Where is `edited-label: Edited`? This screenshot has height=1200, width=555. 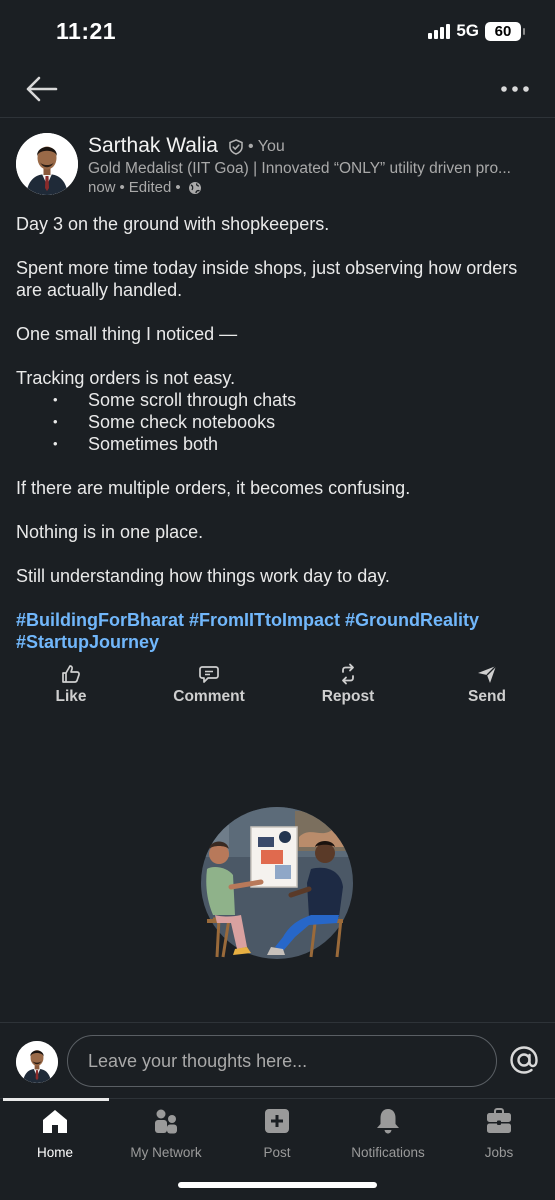 edited-label: Edited is located at coordinates (150, 187).